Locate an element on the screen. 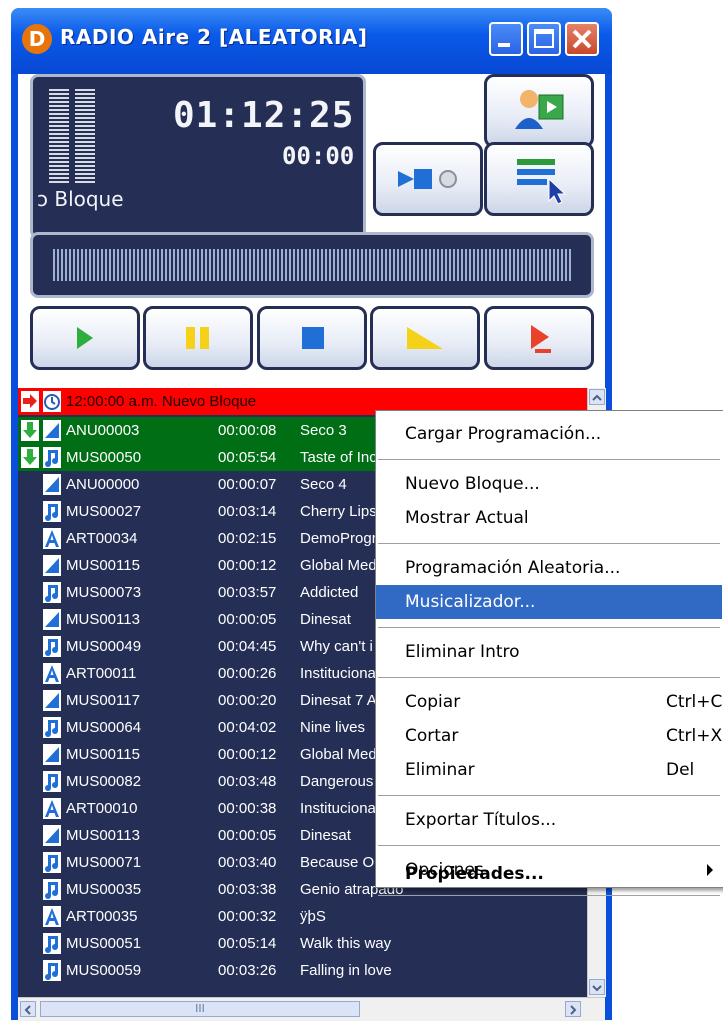 This screenshot has height=1026, width=723. horizontal-scrollbar: III is located at coordinates (311, 1009).